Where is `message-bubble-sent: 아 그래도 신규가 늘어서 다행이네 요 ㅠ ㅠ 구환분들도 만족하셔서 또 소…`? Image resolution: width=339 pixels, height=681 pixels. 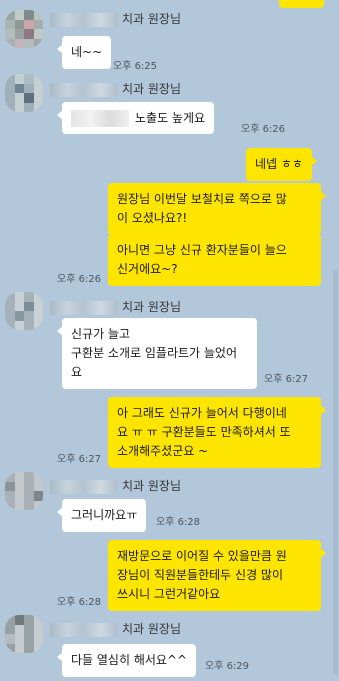 message-bubble-sent: 아 그래도 신규가 늘어서 다행이네 요 ㅠ ㅠ 구환분들도 만족하셔서 또 소… is located at coordinates (217, 432).